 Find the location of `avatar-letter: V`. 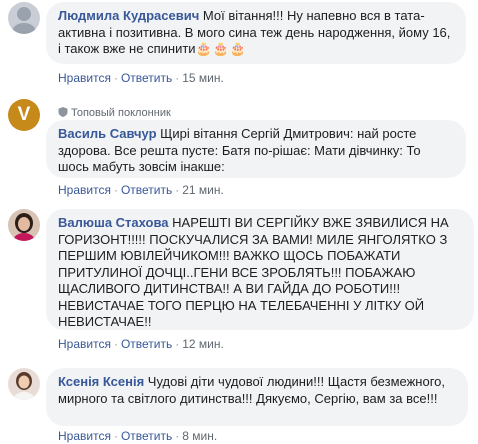

avatar-letter: V is located at coordinates (24, 114).